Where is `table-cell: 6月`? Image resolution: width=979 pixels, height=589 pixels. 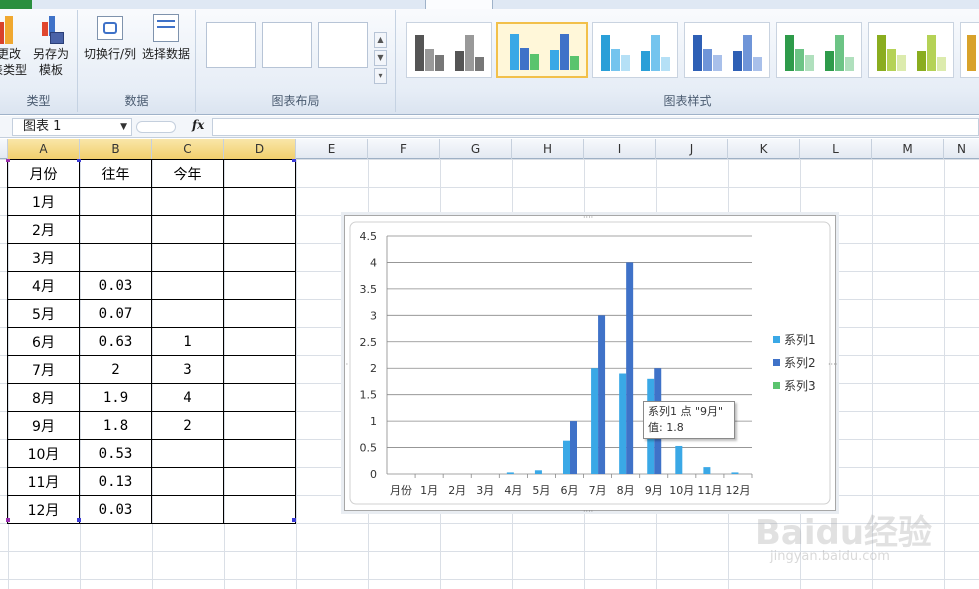 table-cell: 6月 is located at coordinates (43, 341).